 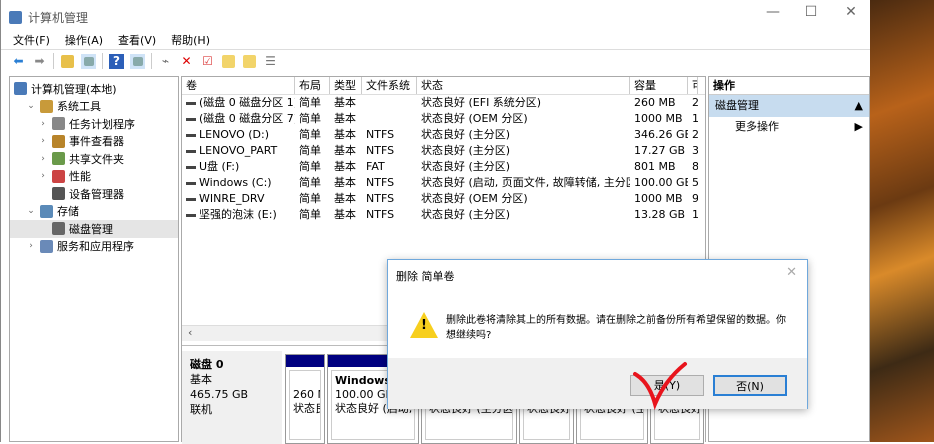 What do you see at coordinates (443, 103) in the screenshot?
I see `table-row: (磁盘 0 磁盘分区 1) 简单 基本 状态良好 (EFI 系统分区) 260 MB 2` at bounding box center [443, 103].